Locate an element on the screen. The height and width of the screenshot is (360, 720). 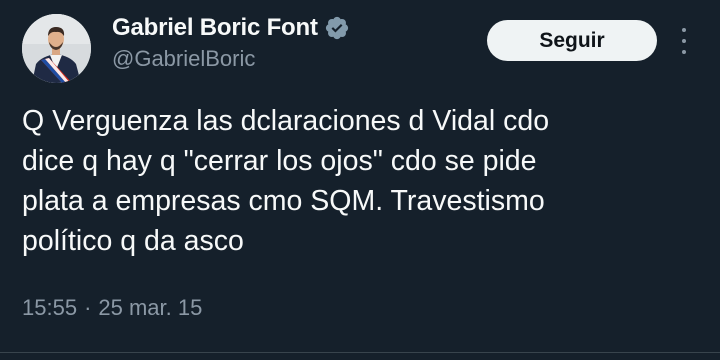
tweet-time: 15:55 is located at coordinates (49, 308).